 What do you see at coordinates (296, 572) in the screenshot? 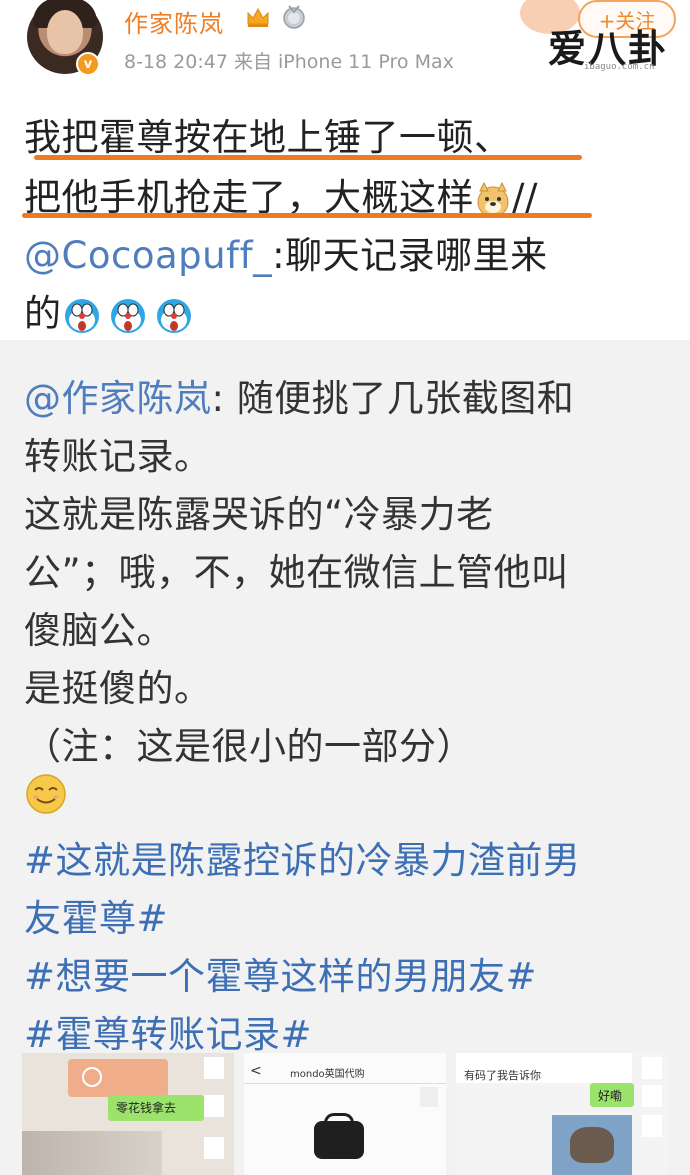
I see `quoted-text-line-4: 公”；哦，不，她在微信上管他叫` at bounding box center [296, 572].